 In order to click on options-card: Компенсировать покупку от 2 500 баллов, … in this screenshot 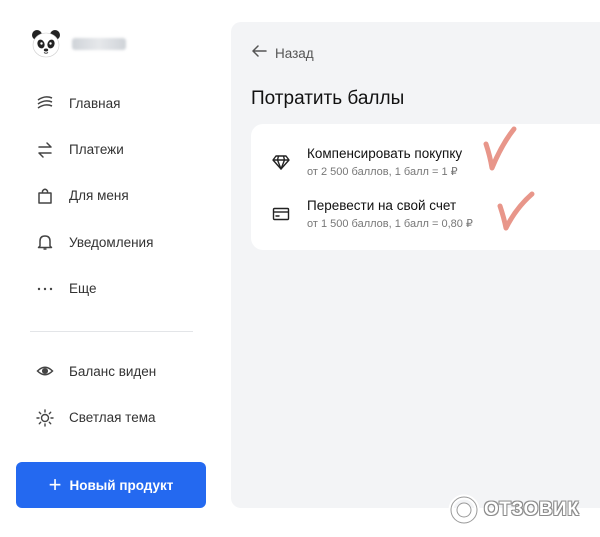, I will do `click(425, 187)`.